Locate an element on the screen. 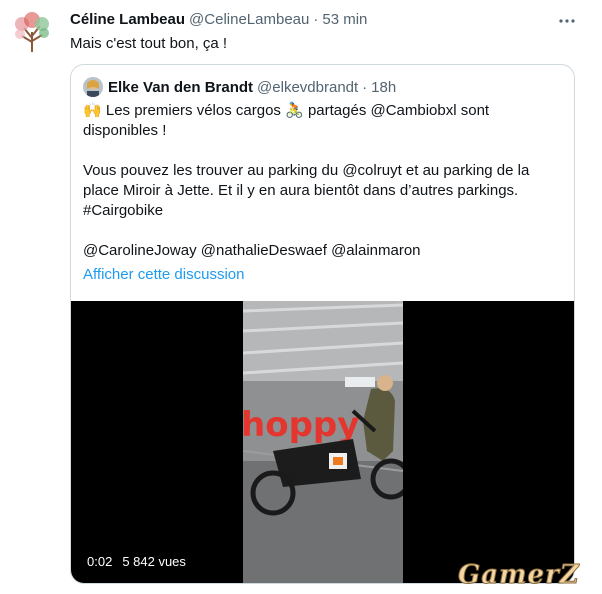  quoted-line1-a: Les premiers vélos cargos is located at coordinates (193, 110).